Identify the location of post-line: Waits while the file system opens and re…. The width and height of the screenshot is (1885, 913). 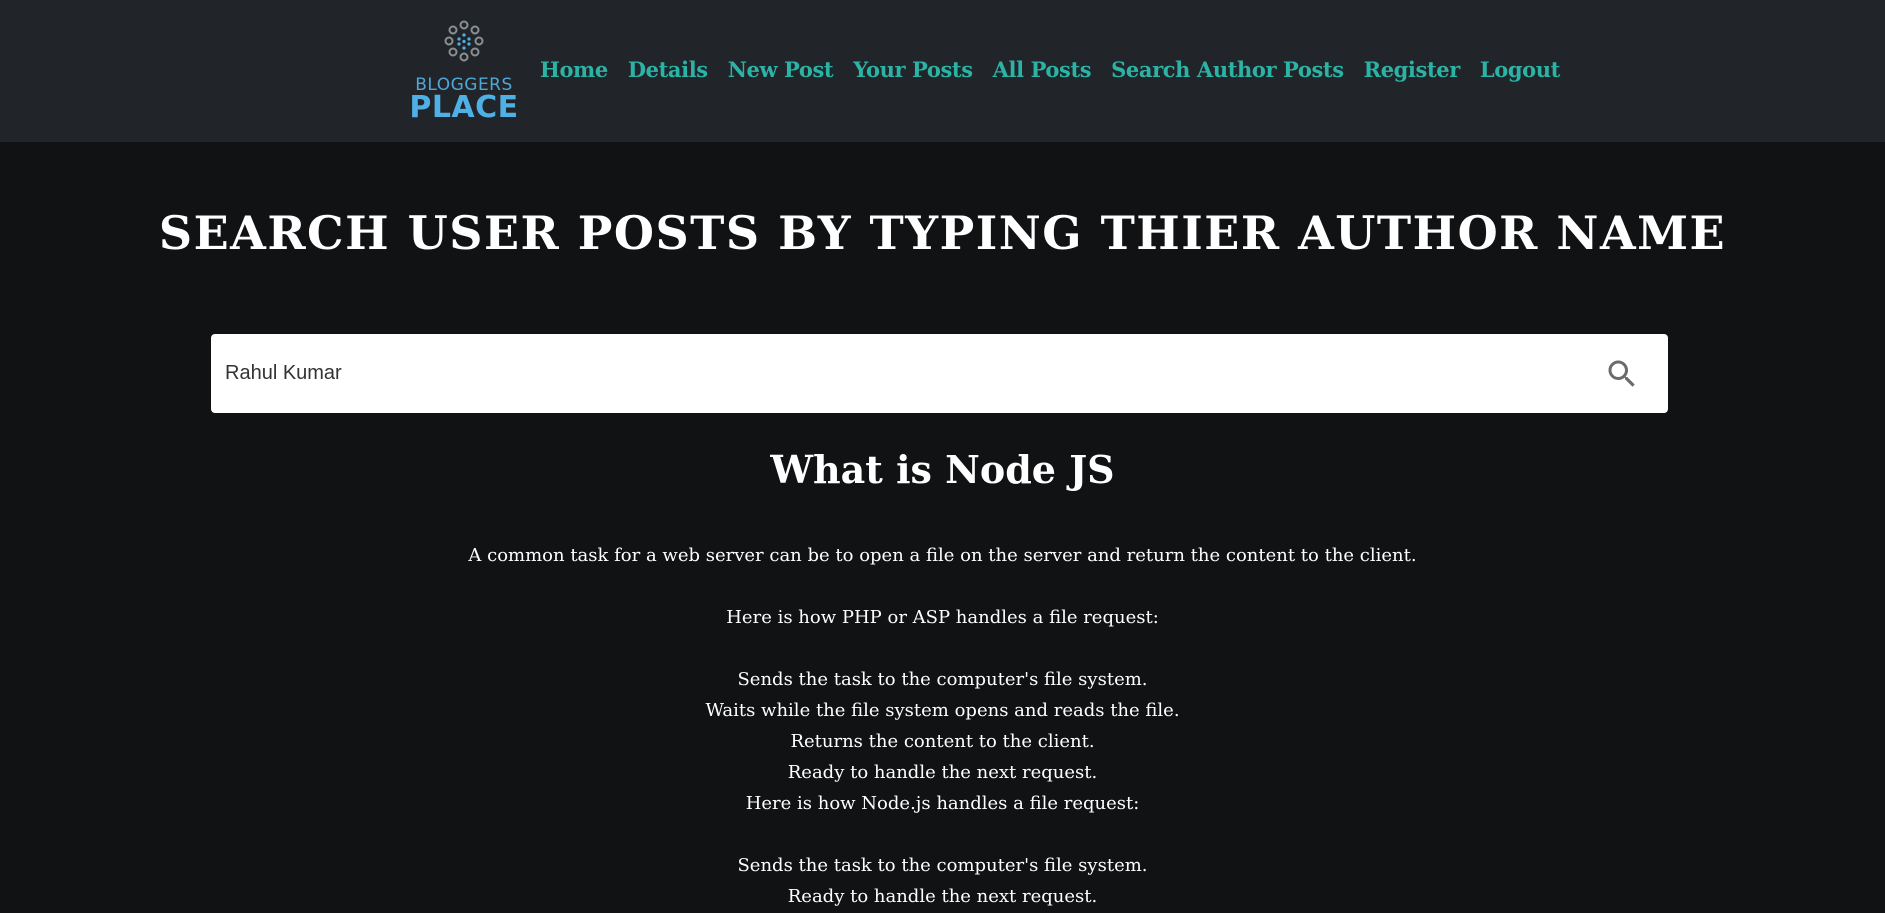
(942, 710).